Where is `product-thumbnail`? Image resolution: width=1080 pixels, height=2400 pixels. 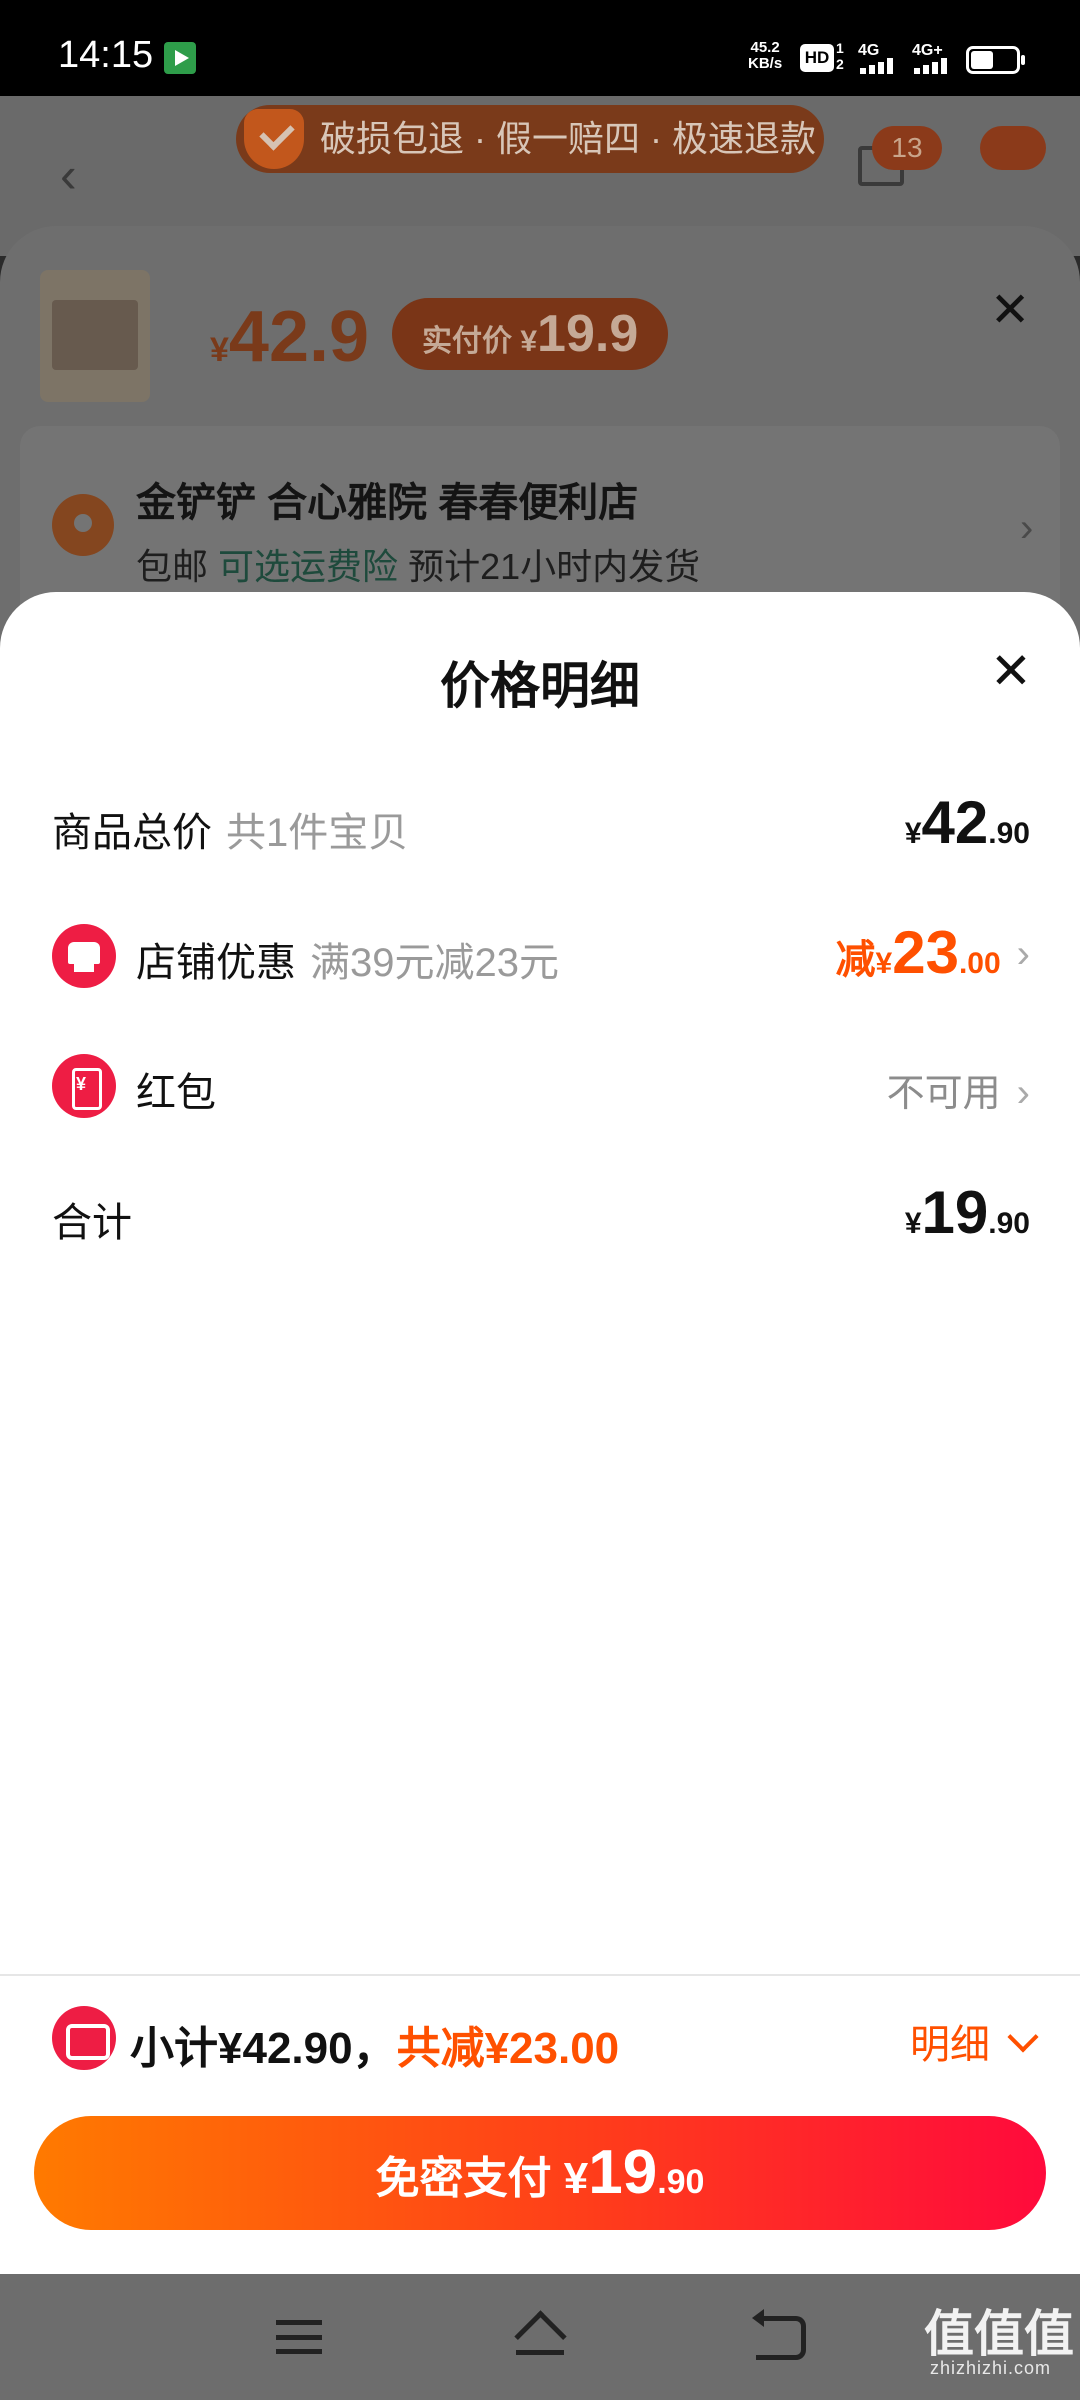
product-thumbnail is located at coordinates (95, 336).